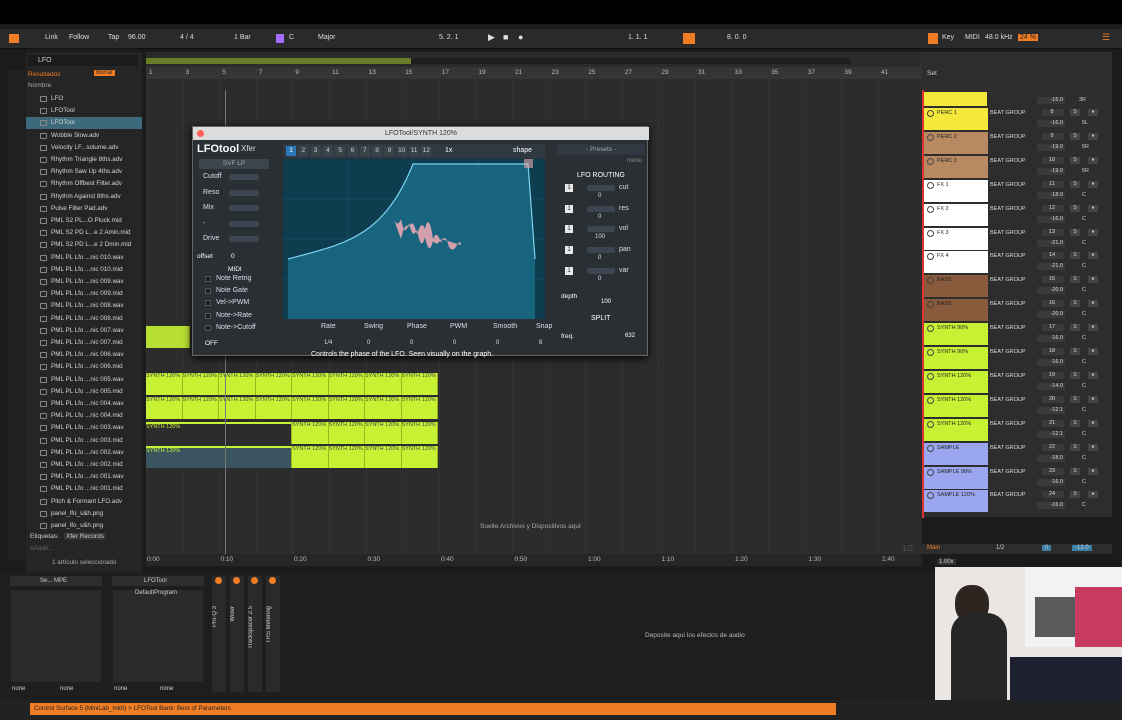 This screenshot has height=720, width=1122. I want to click on track-volume: -18.0, so click(1051, 458).